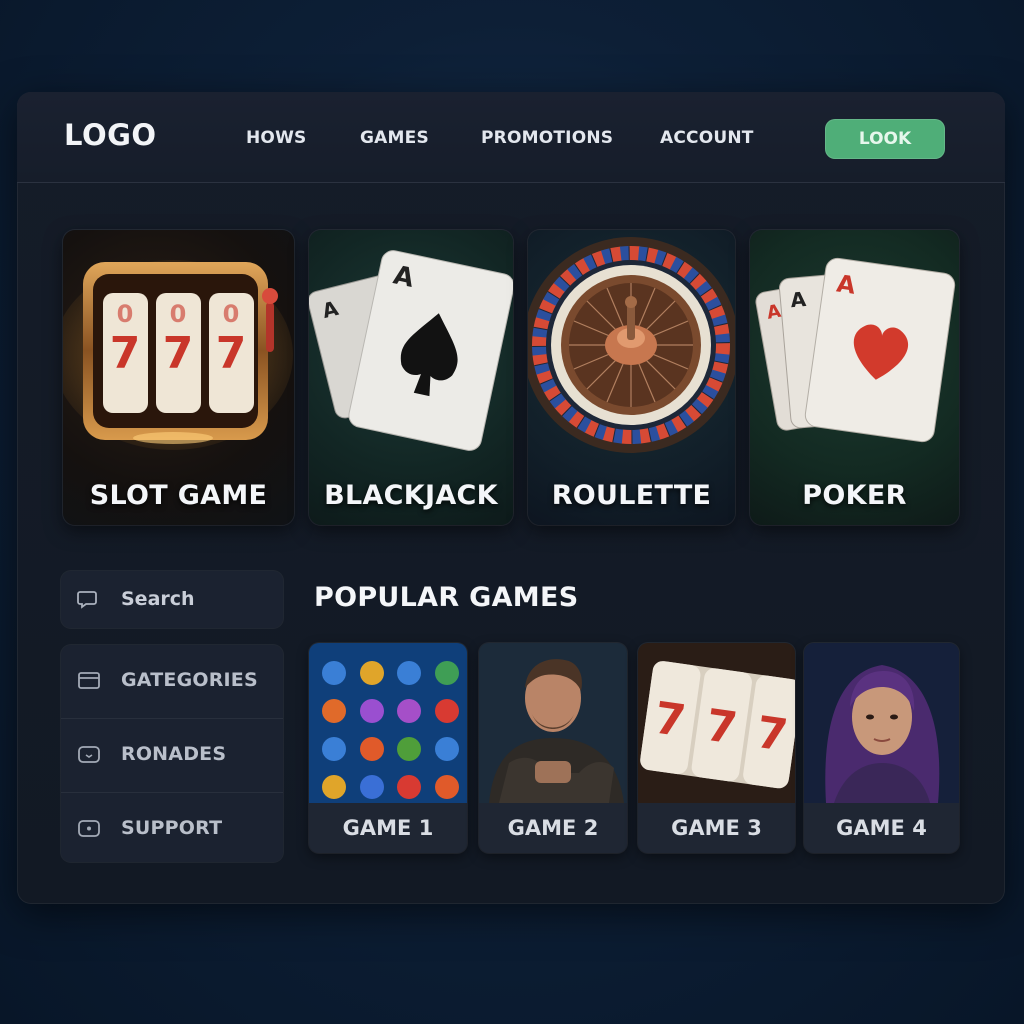 This screenshot has height=1024, width=1024. I want to click on nav-link-hows: HOWS, so click(276, 138).